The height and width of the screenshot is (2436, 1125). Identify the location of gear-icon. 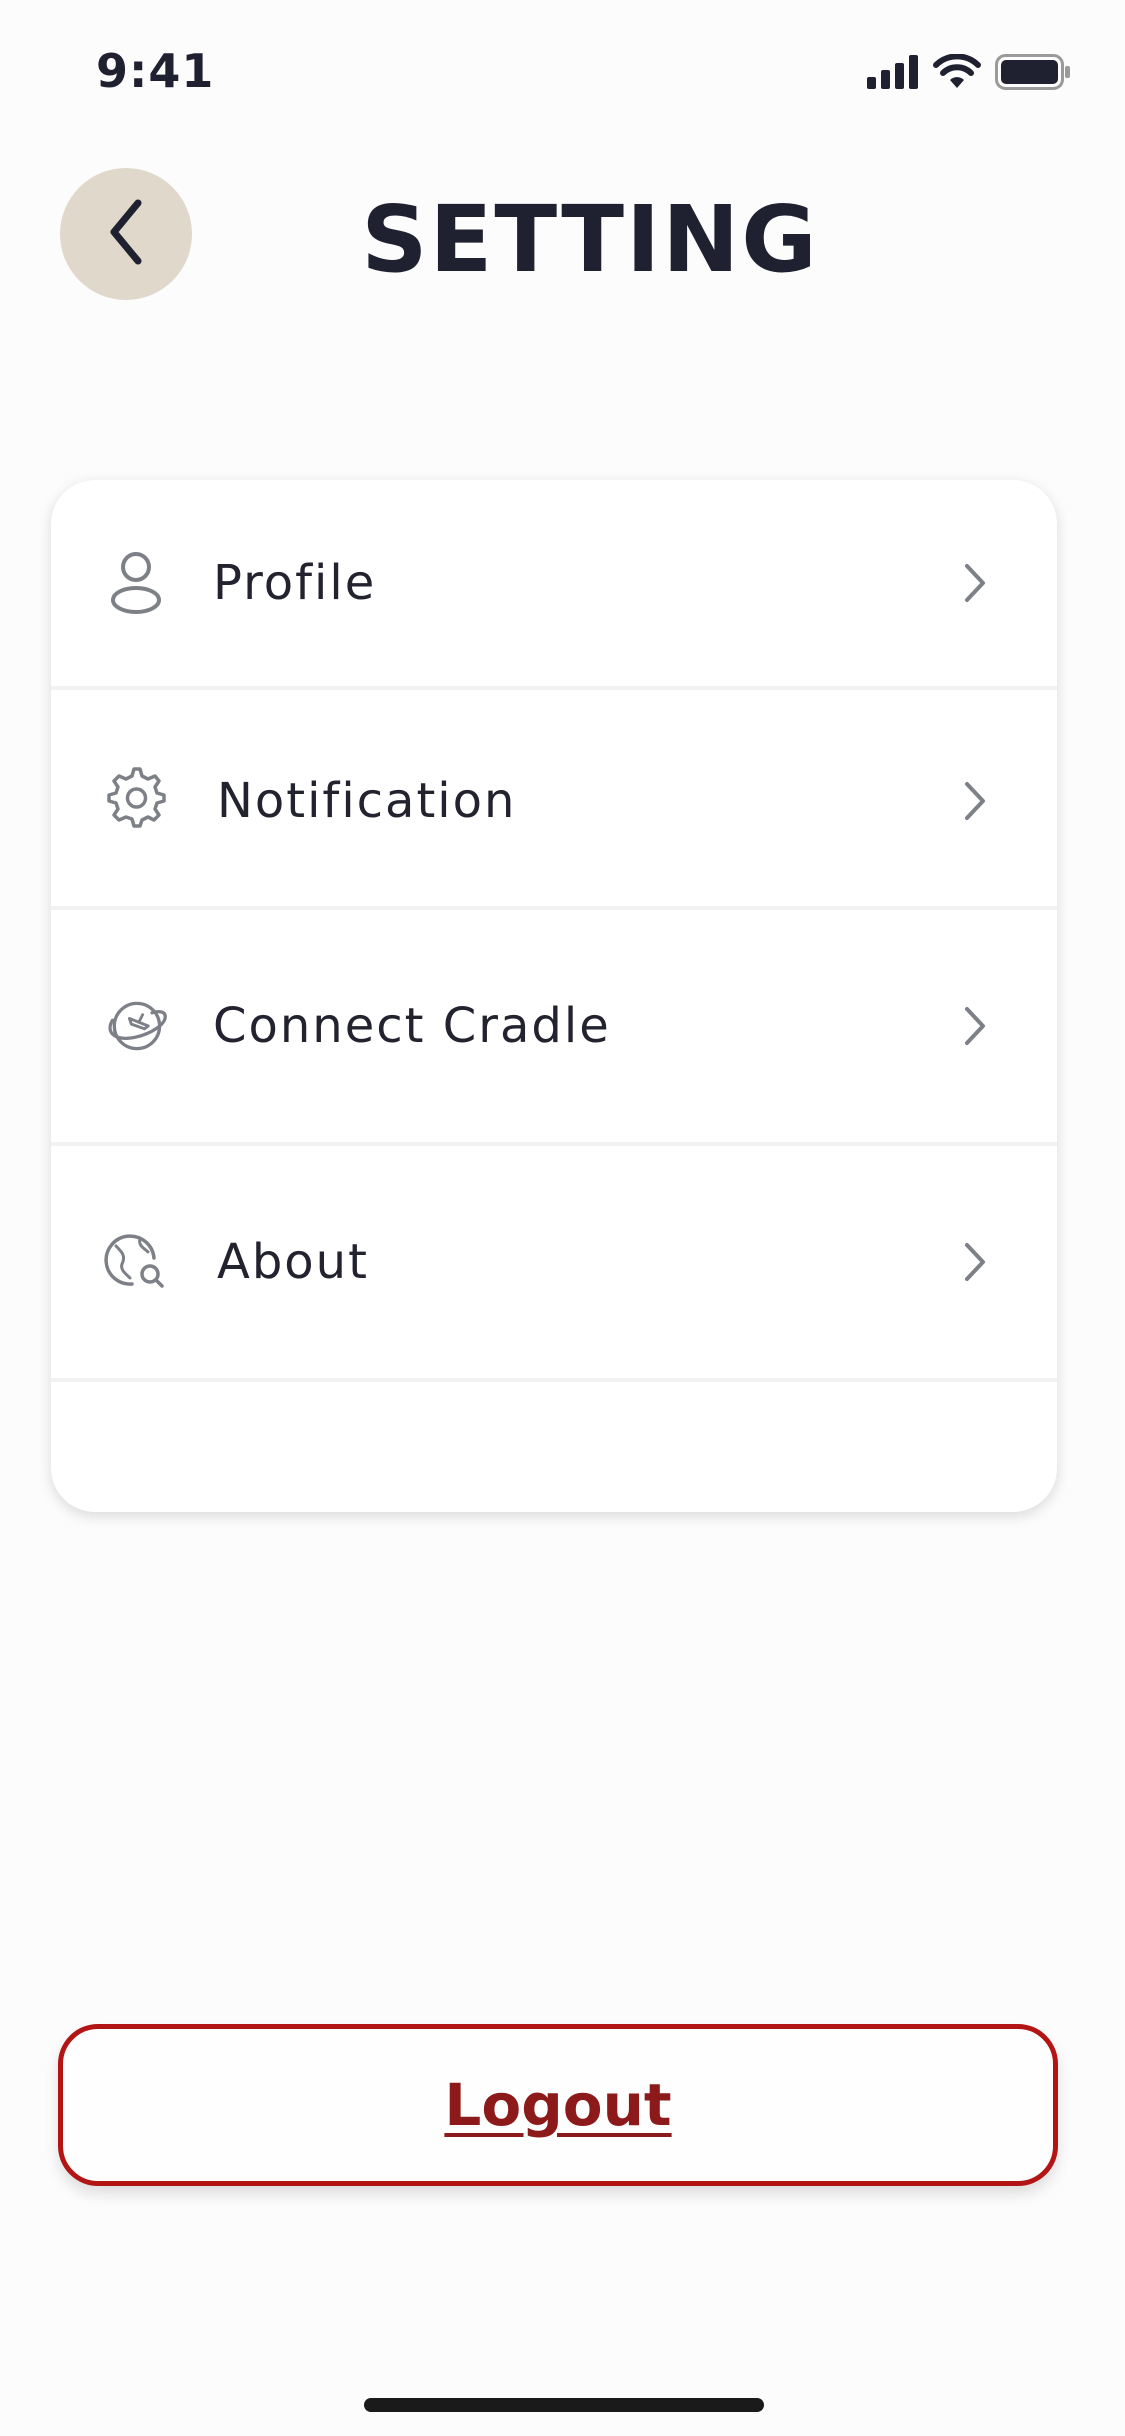
(136, 798).